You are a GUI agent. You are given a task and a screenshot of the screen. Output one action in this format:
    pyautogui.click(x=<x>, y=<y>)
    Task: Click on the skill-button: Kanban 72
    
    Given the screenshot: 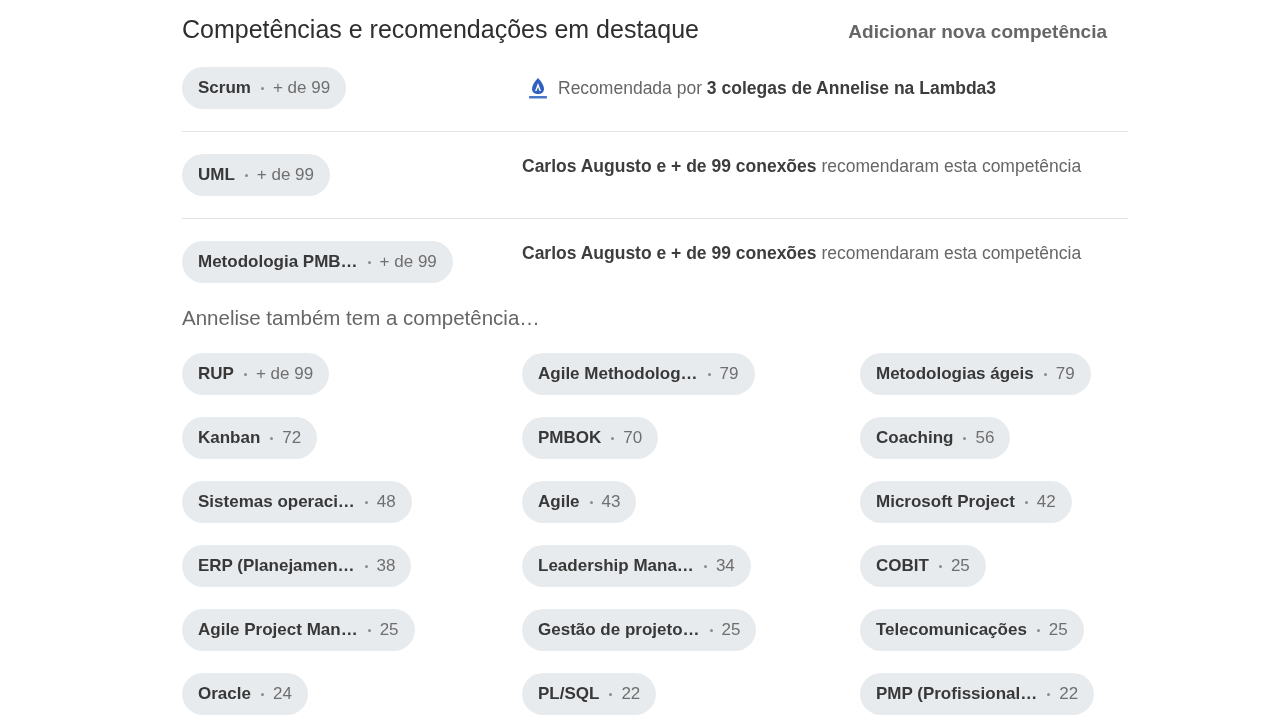 What is the action you would take?
    pyautogui.click(x=250, y=438)
    